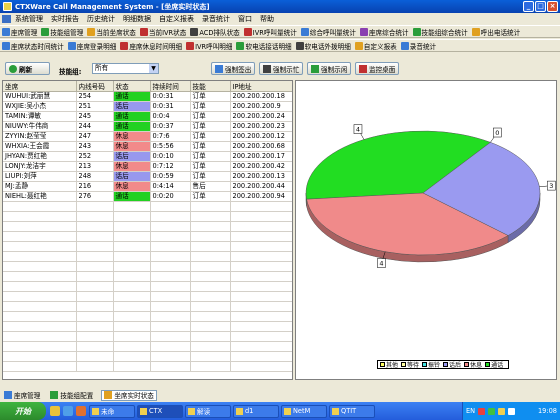 The width and height of the screenshot is (560, 420). Describe the element at coordinates (170, 156) in the screenshot. I see `table-cell: 0:0:10` at that location.